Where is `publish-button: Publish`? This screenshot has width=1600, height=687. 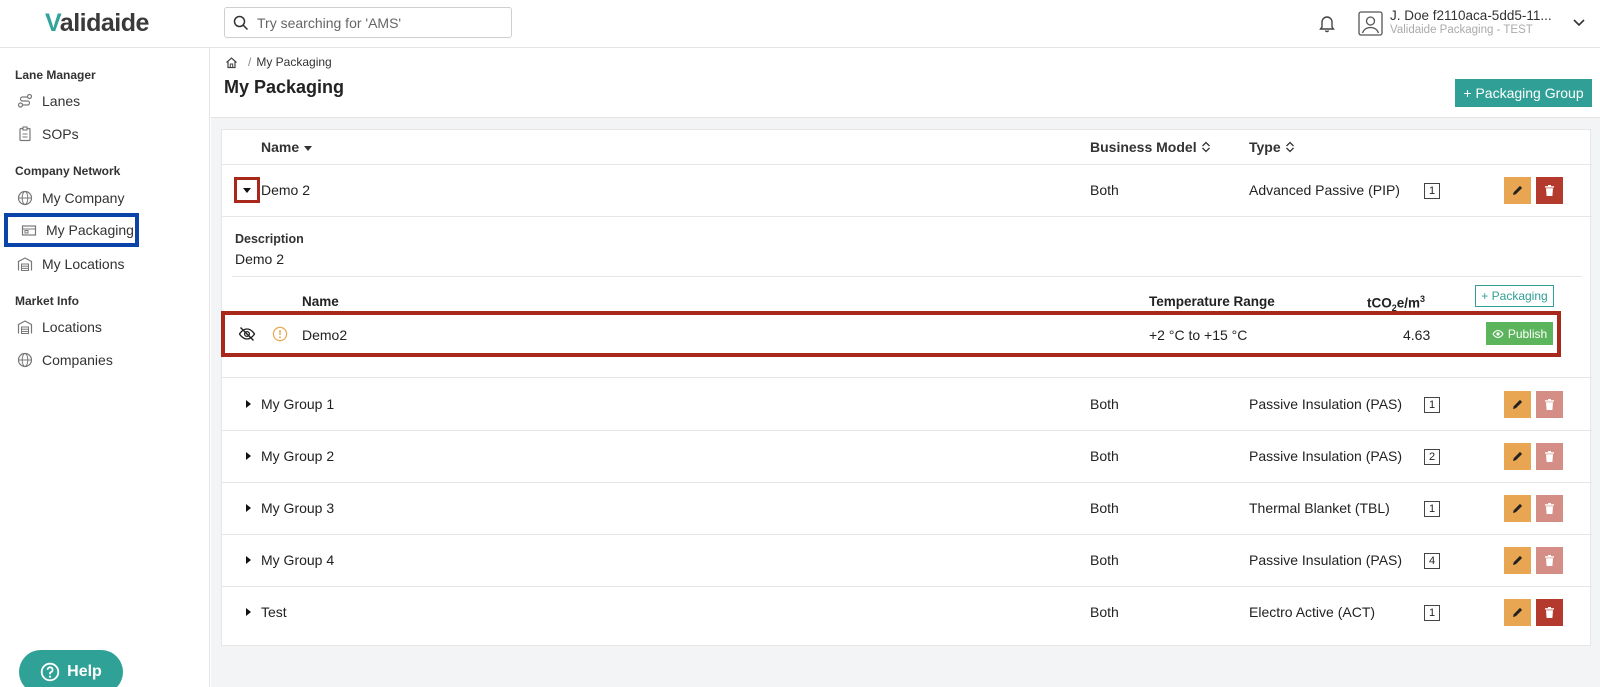 publish-button: Publish is located at coordinates (1519, 333).